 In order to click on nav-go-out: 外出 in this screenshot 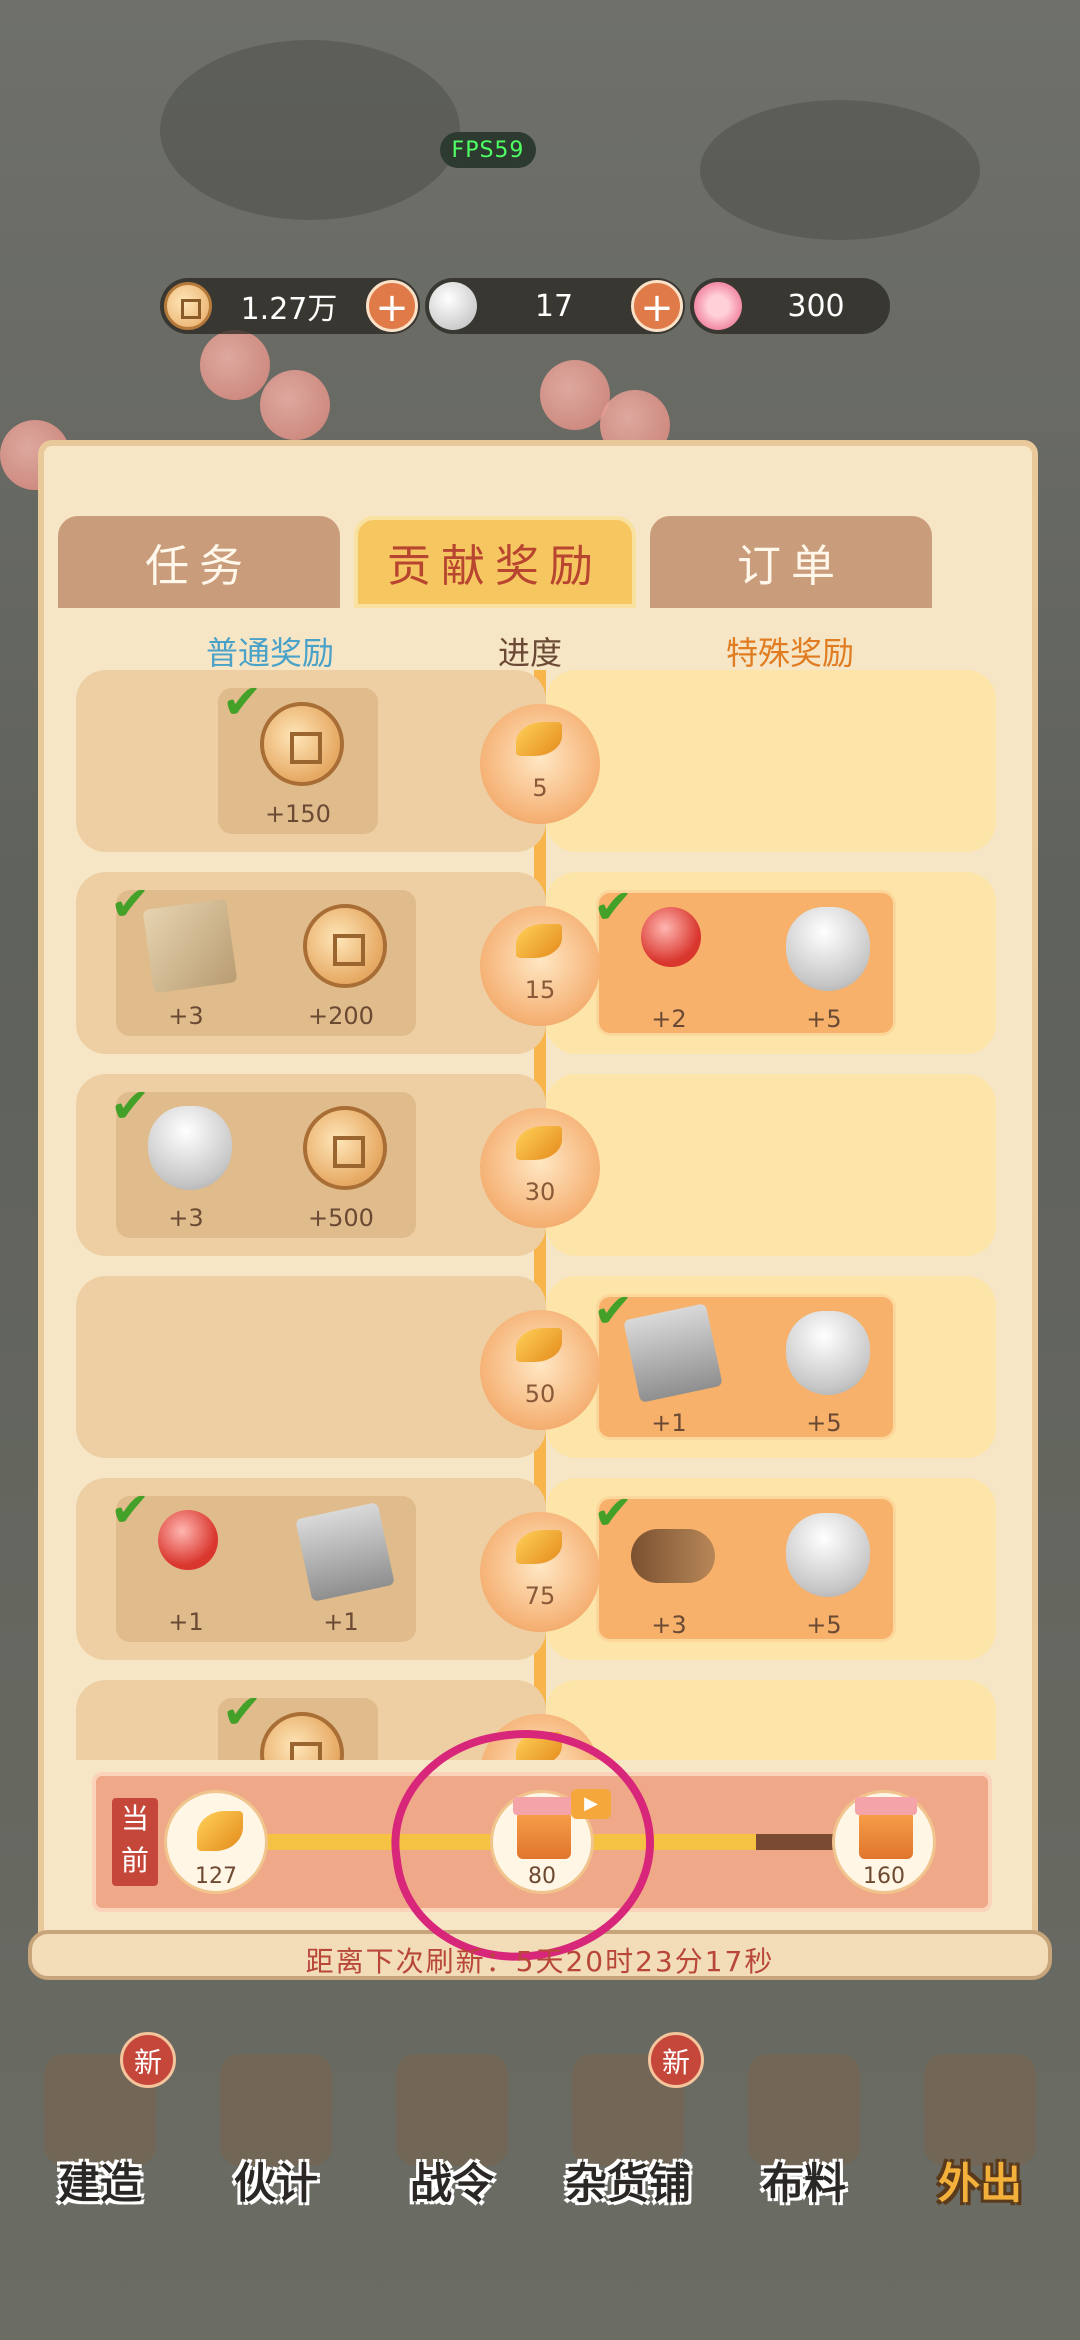, I will do `click(980, 2130)`.